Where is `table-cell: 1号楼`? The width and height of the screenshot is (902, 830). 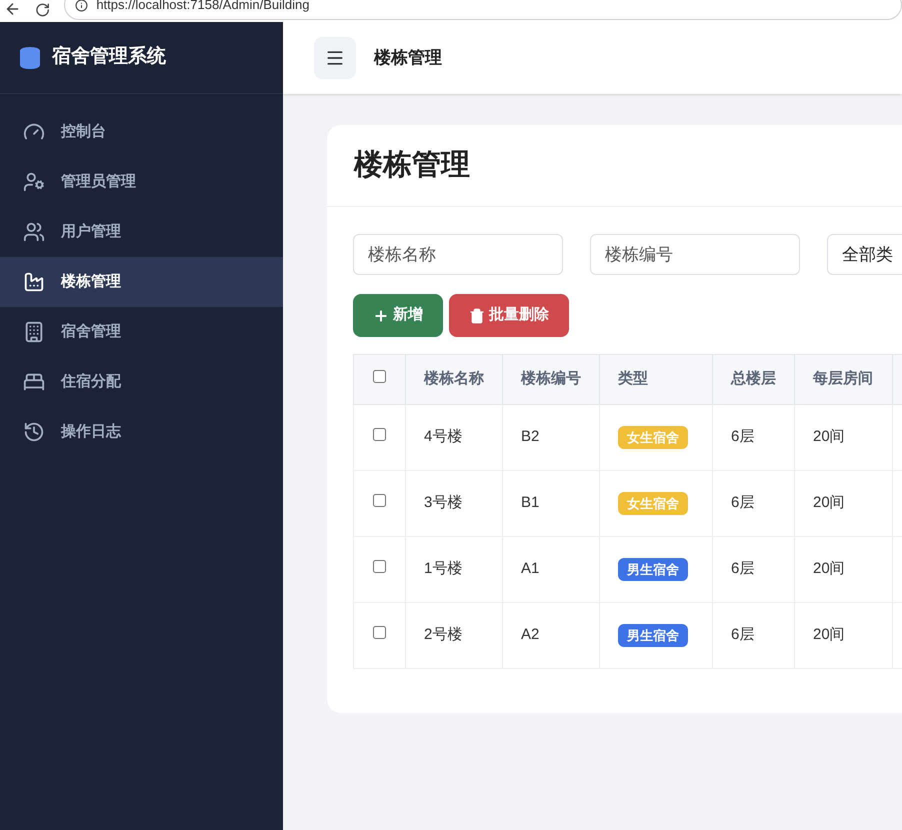
table-cell: 1号楼 is located at coordinates (454, 569).